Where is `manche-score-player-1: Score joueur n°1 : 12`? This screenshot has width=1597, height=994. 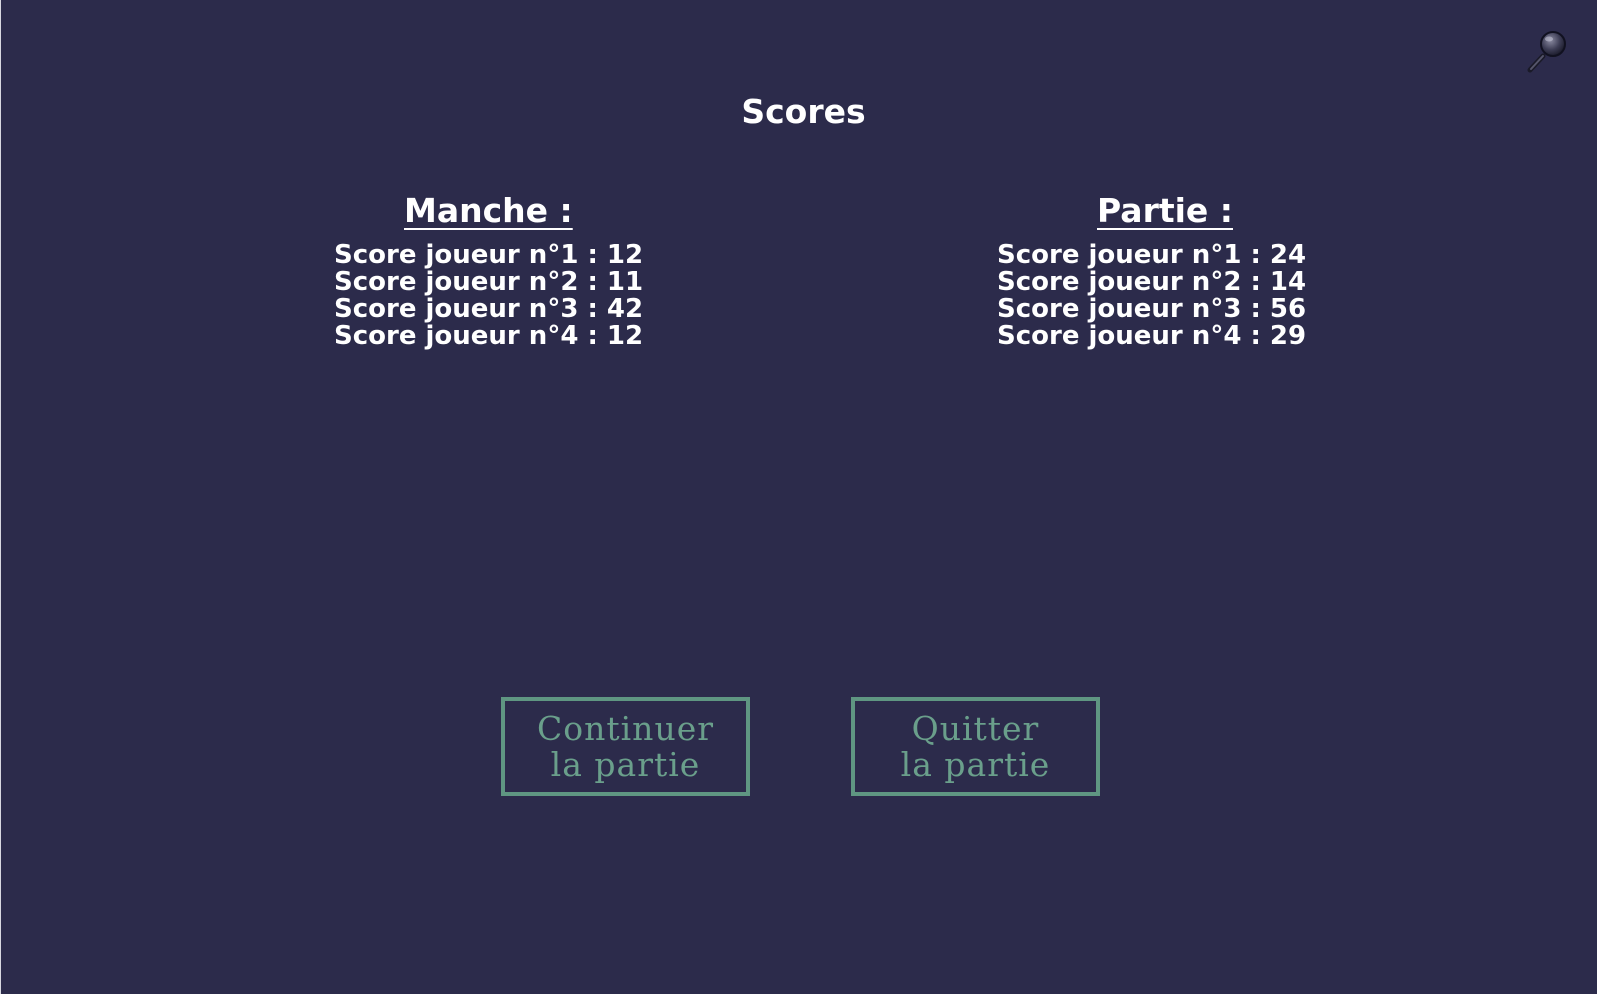
manche-score-player-1: Score joueur n°1 : 12 is located at coordinates (489, 255).